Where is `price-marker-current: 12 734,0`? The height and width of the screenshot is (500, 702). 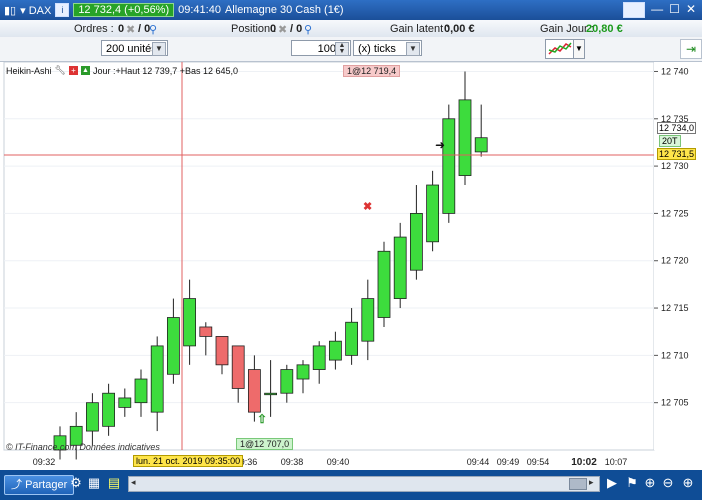 price-marker-current: 12 734,0 is located at coordinates (677, 128).